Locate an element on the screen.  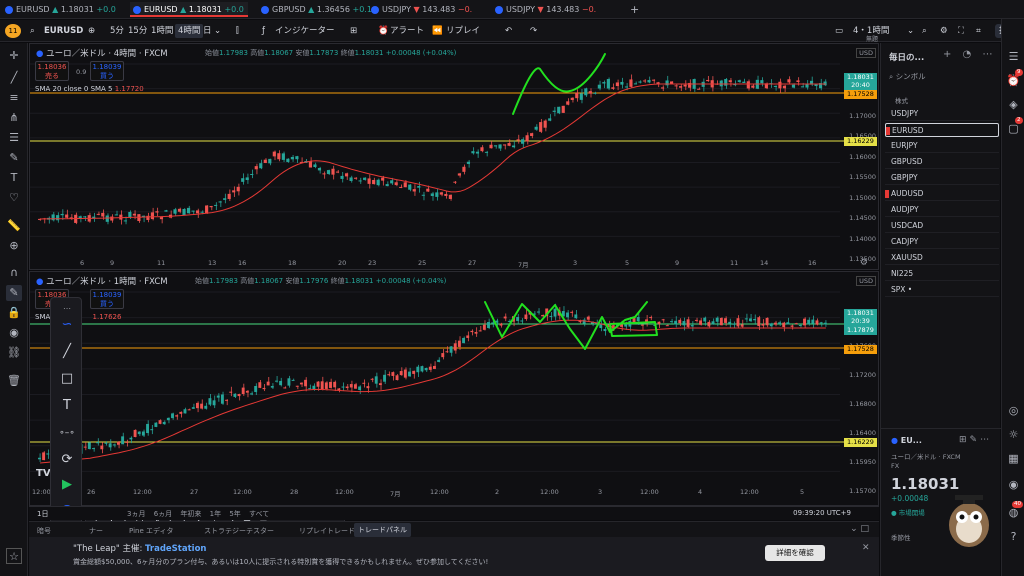
watchlist-item-ni225: NI225 is located at coordinates (942, 274).